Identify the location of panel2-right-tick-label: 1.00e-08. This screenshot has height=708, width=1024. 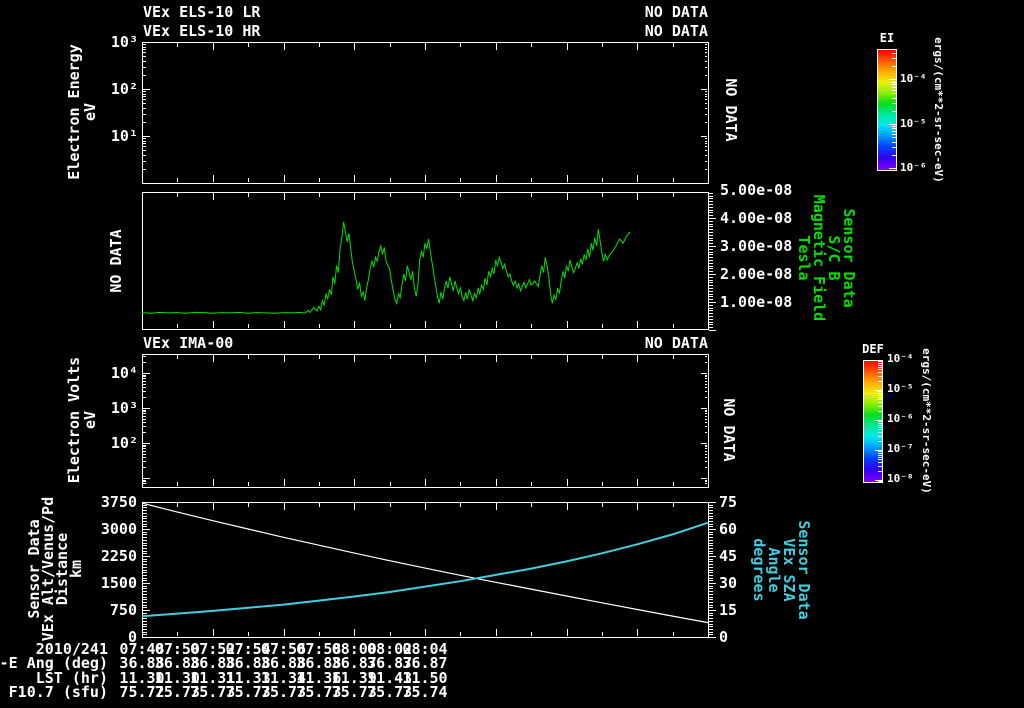
(756, 302).